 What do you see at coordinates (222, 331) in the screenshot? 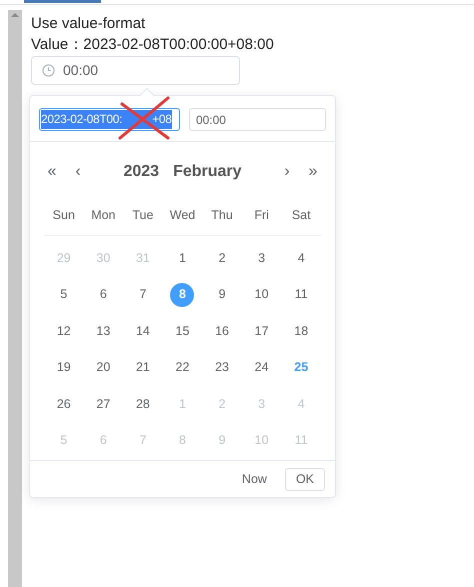
I see `day-cell: 16` at bounding box center [222, 331].